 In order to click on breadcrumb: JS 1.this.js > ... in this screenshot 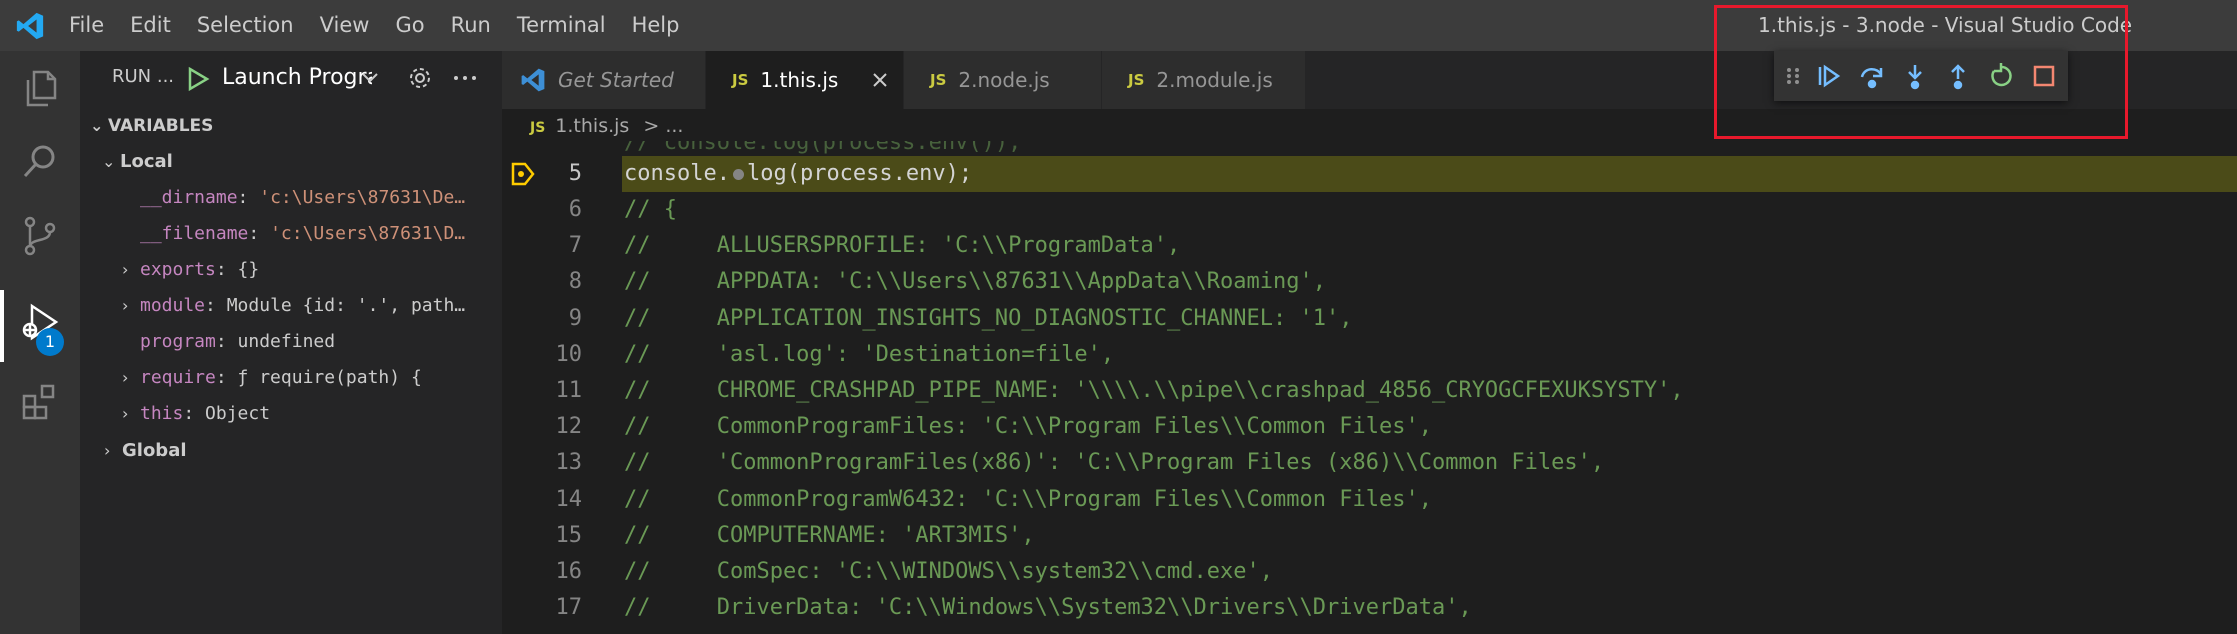, I will do `click(606, 126)`.